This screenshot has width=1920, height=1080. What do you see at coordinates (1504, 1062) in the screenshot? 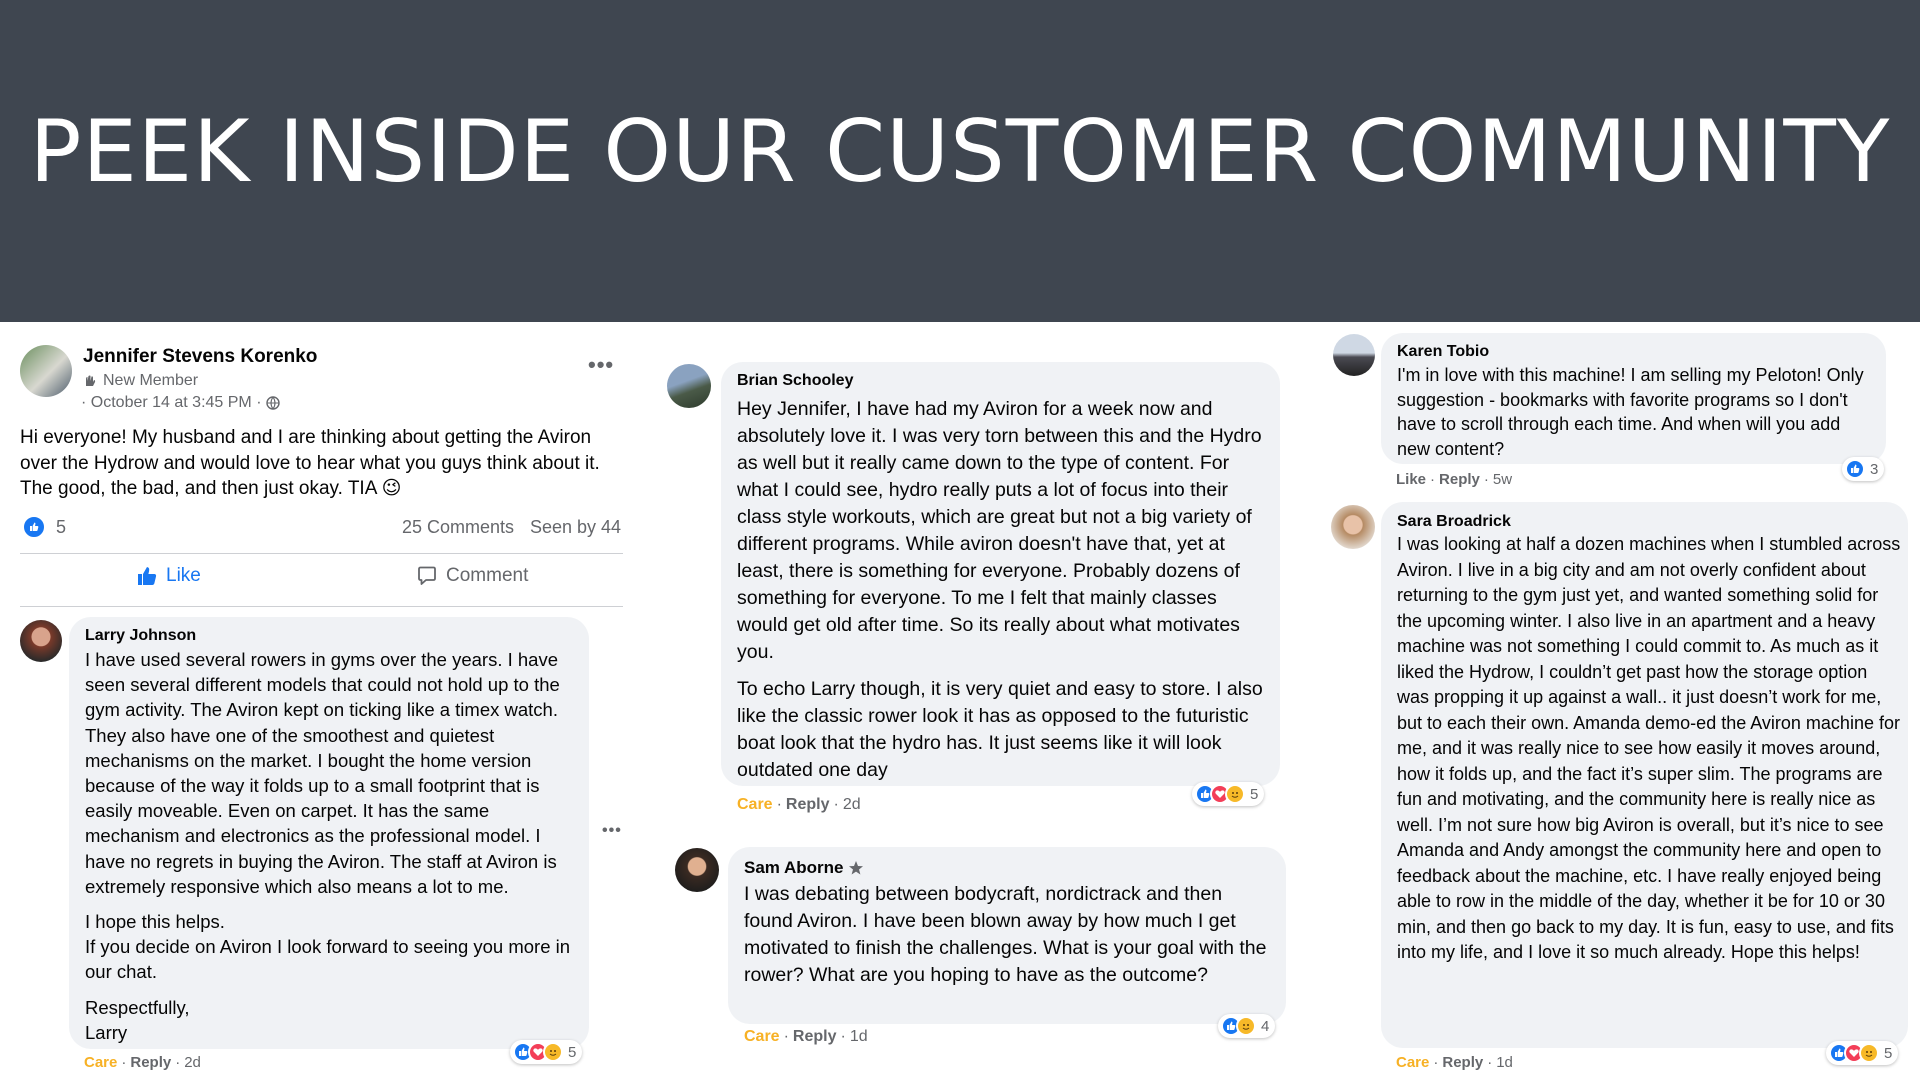
I see `sara-age: 1d` at bounding box center [1504, 1062].